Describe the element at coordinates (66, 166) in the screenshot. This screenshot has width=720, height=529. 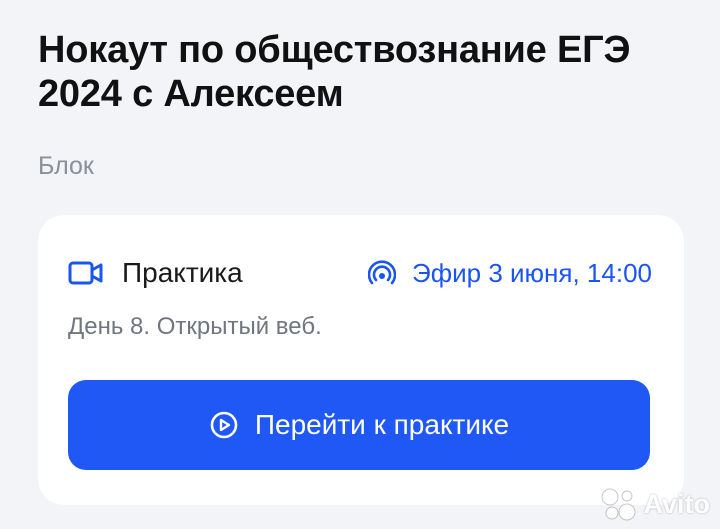
I see `section-label: Блок` at that location.